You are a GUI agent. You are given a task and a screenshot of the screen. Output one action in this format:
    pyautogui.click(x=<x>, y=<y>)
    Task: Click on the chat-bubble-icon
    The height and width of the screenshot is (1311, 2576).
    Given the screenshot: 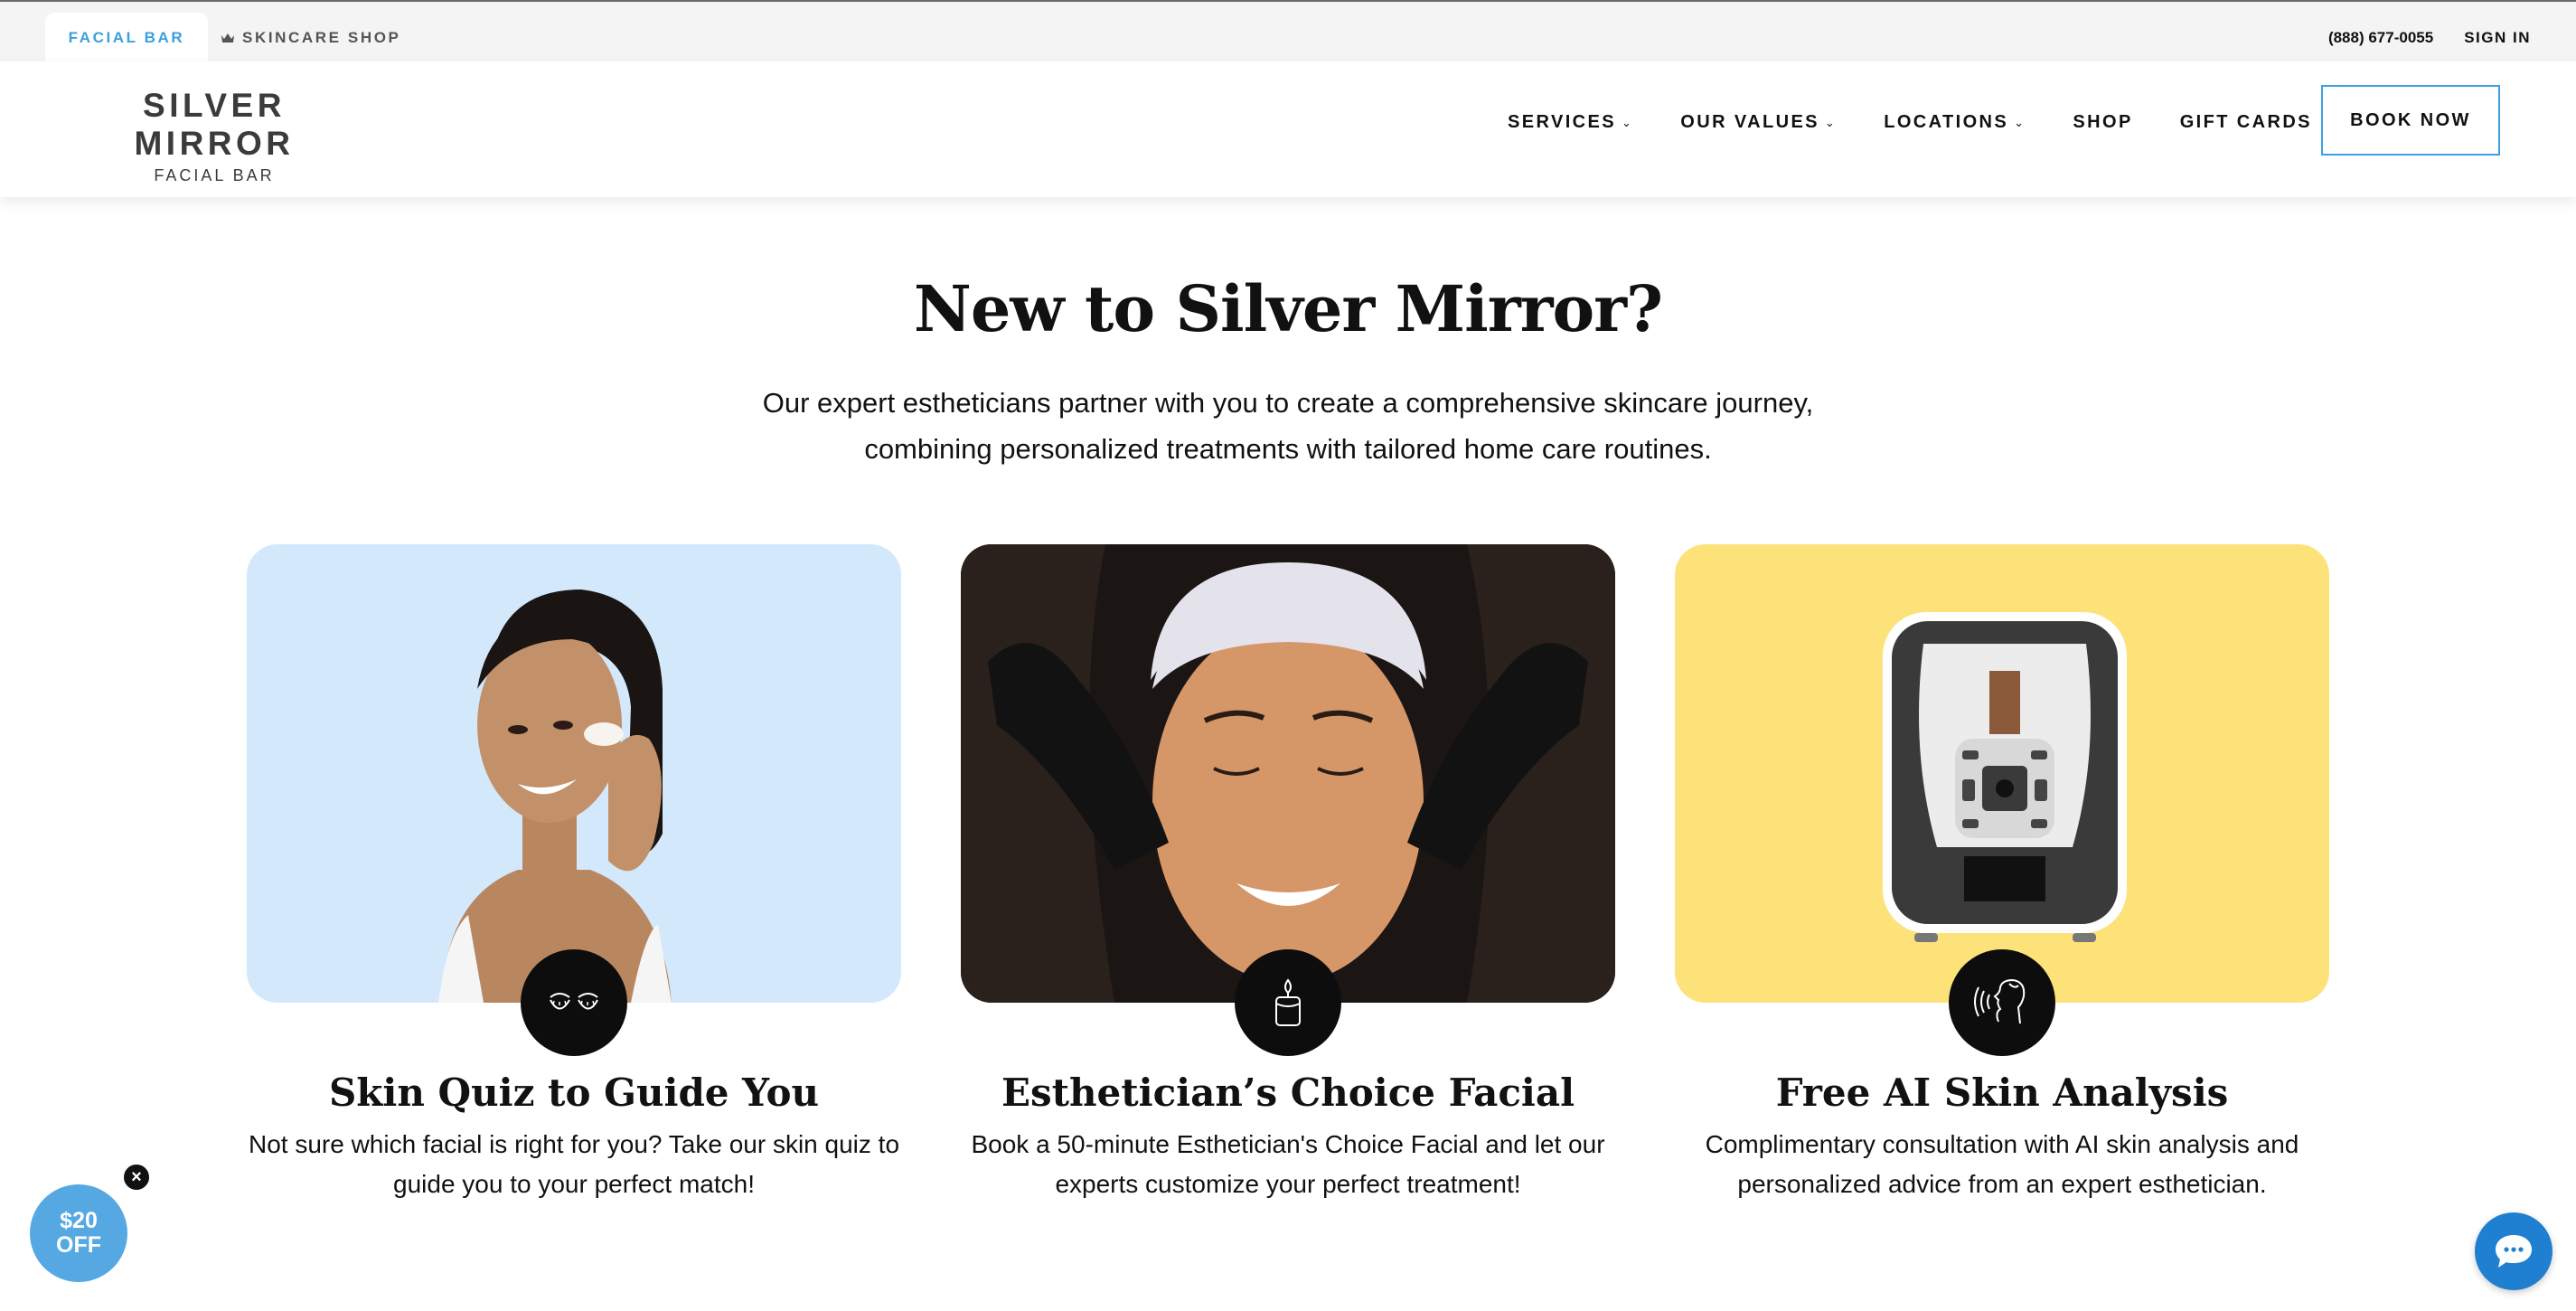 What is the action you would take?
    pyautogui.click(x=2514, y=1251)
    